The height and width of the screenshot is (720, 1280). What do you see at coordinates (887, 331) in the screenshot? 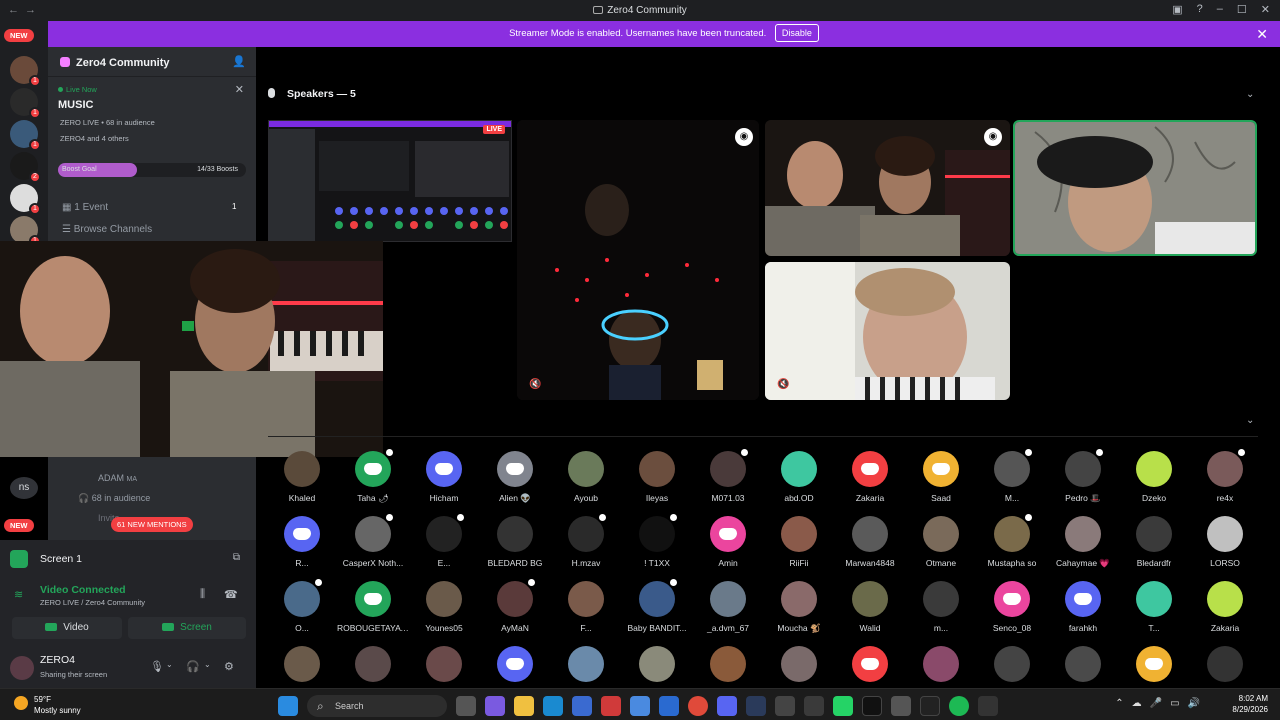
I see `speaker-tile: 🔇` at bounding box center [887, 331].